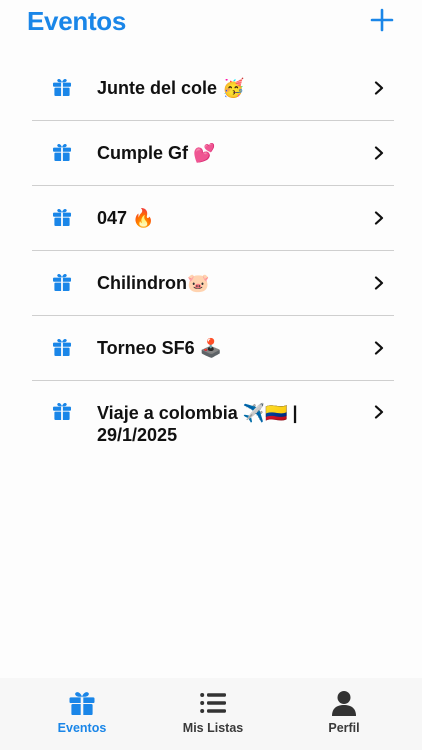 The width and height of the screenshot is (422, 750). Describe the element at coordinates (197, 424) in the screenshot. I see `event-label: Viaje a colombia ✈️🇨🇴 | 29/1/2025` at that location.